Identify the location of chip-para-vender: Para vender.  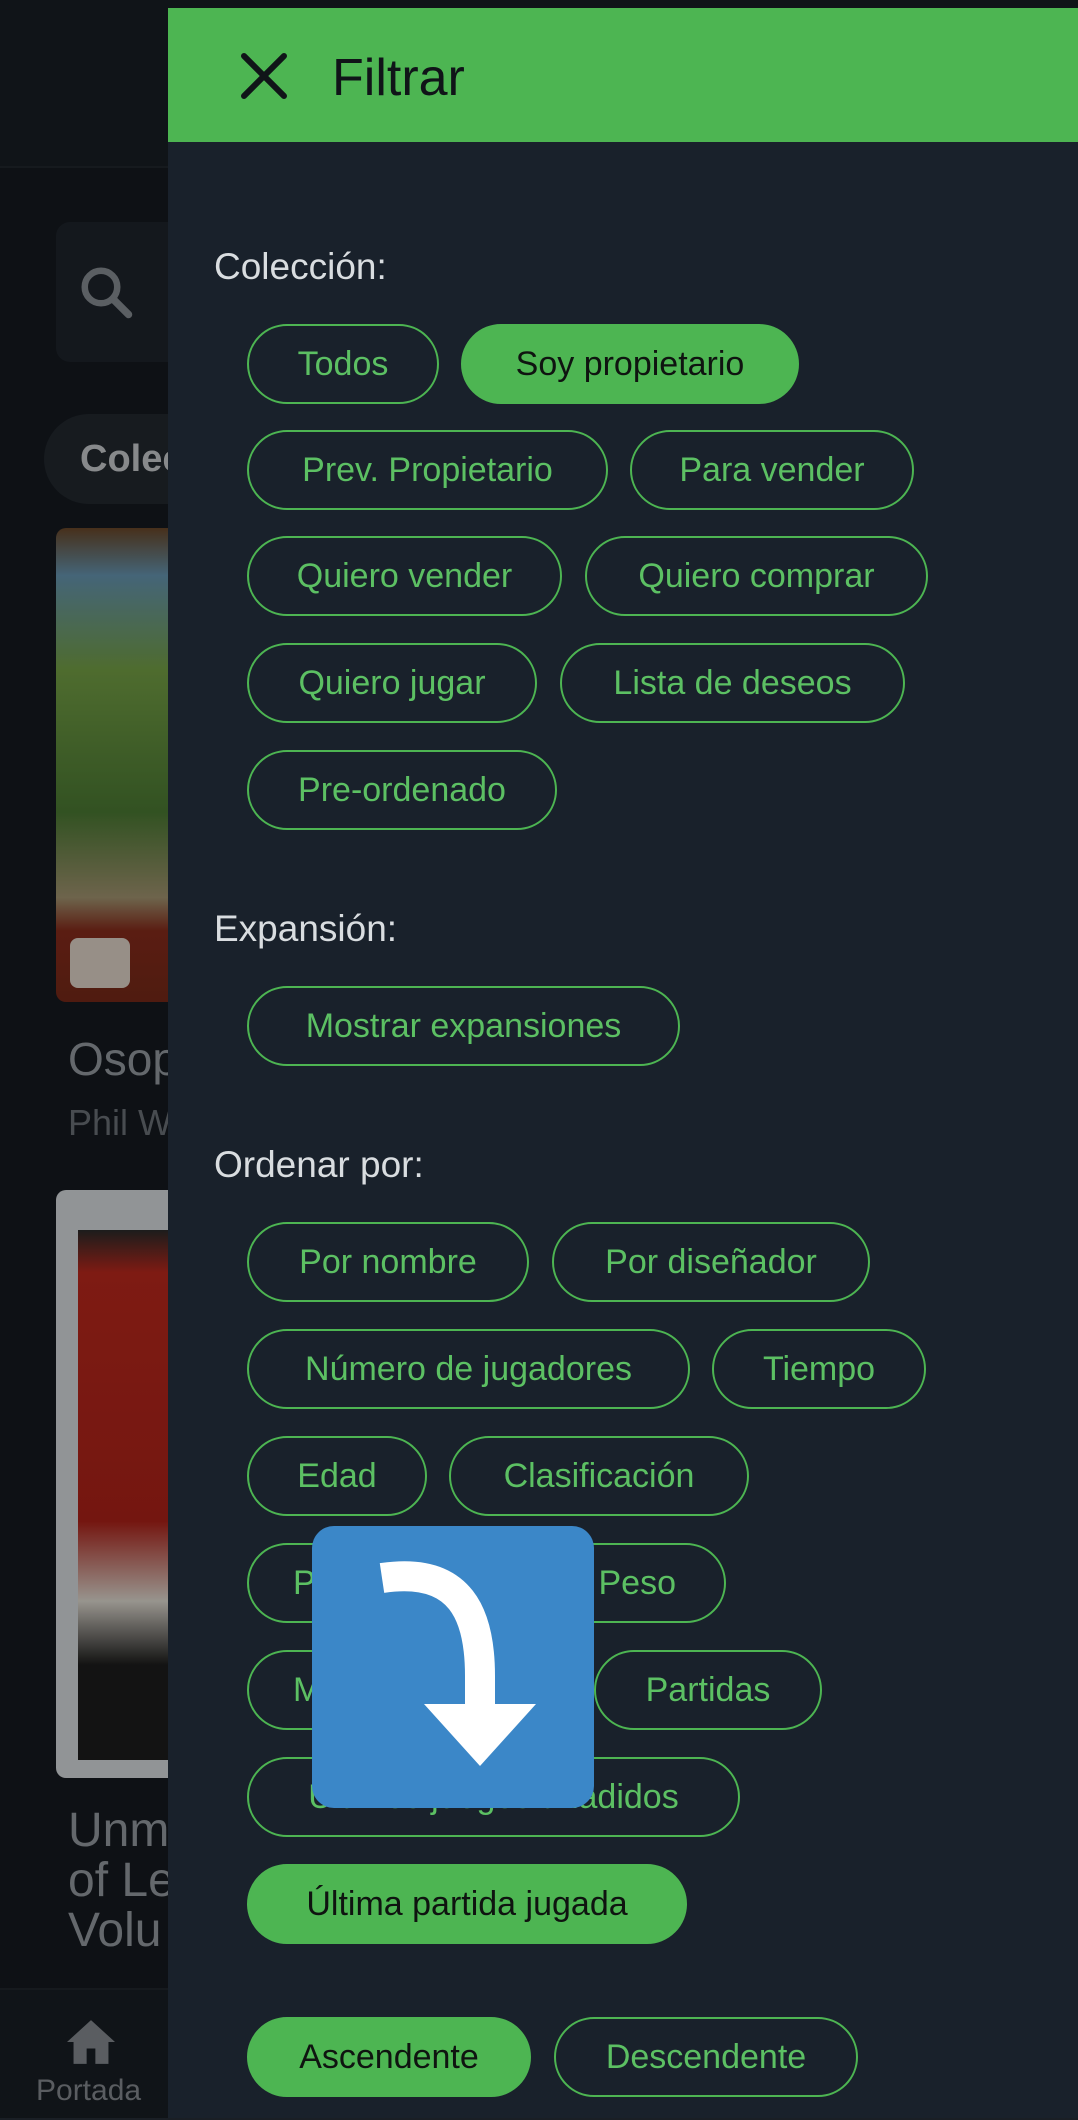
(772, 470).